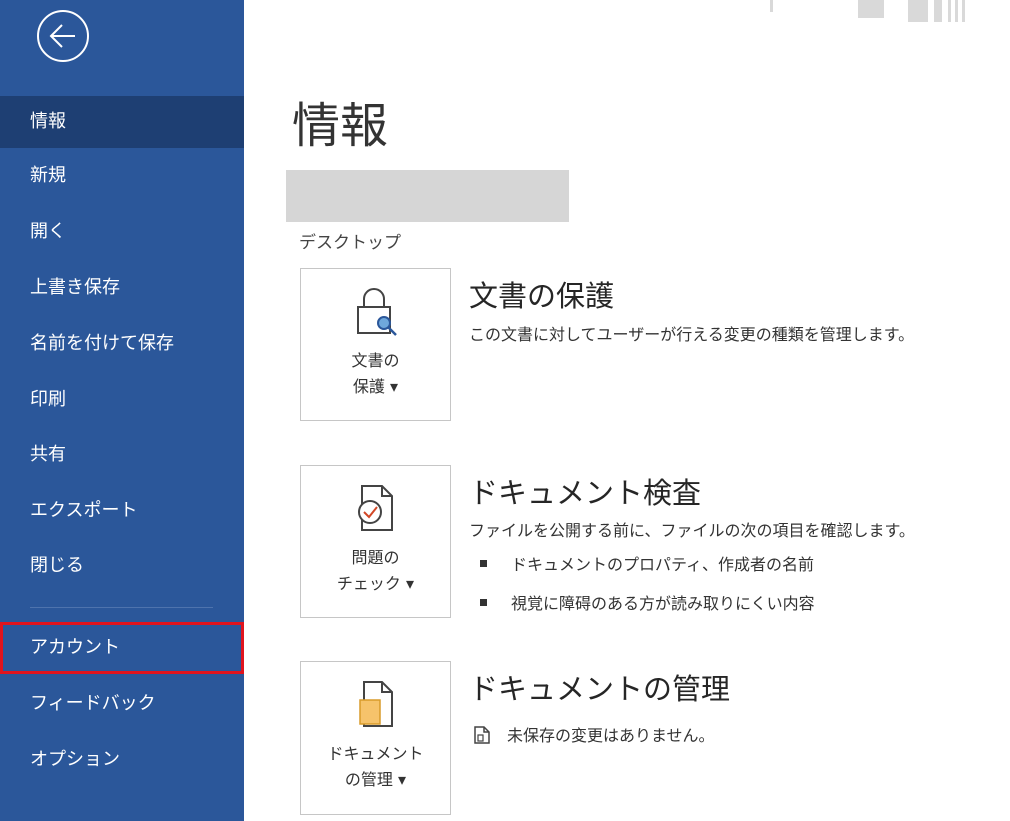 The width and height of the screenshot is (1010, 821). I want to click on nav-save-as: 名前を付けて保存, so click(122, 344).